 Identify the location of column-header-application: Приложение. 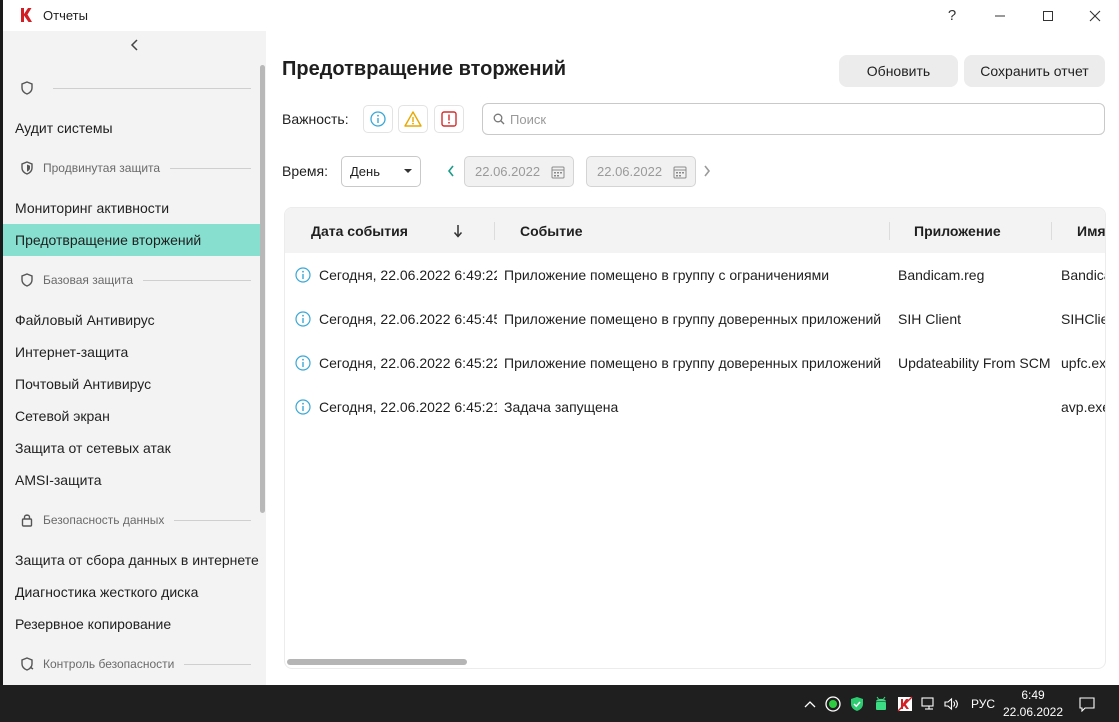
(957, 230).